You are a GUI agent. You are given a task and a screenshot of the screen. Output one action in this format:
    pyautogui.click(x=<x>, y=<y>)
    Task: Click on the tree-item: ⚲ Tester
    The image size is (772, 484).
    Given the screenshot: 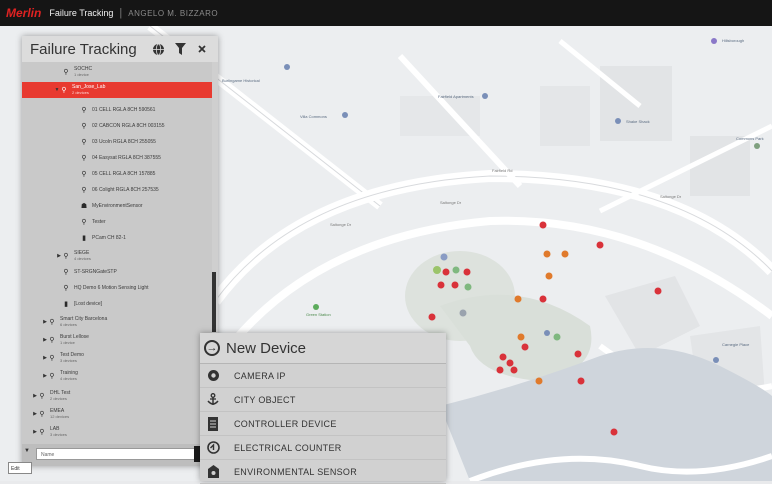 What is the action you would take?
    pyautogui.click(x=117, y=222)
    